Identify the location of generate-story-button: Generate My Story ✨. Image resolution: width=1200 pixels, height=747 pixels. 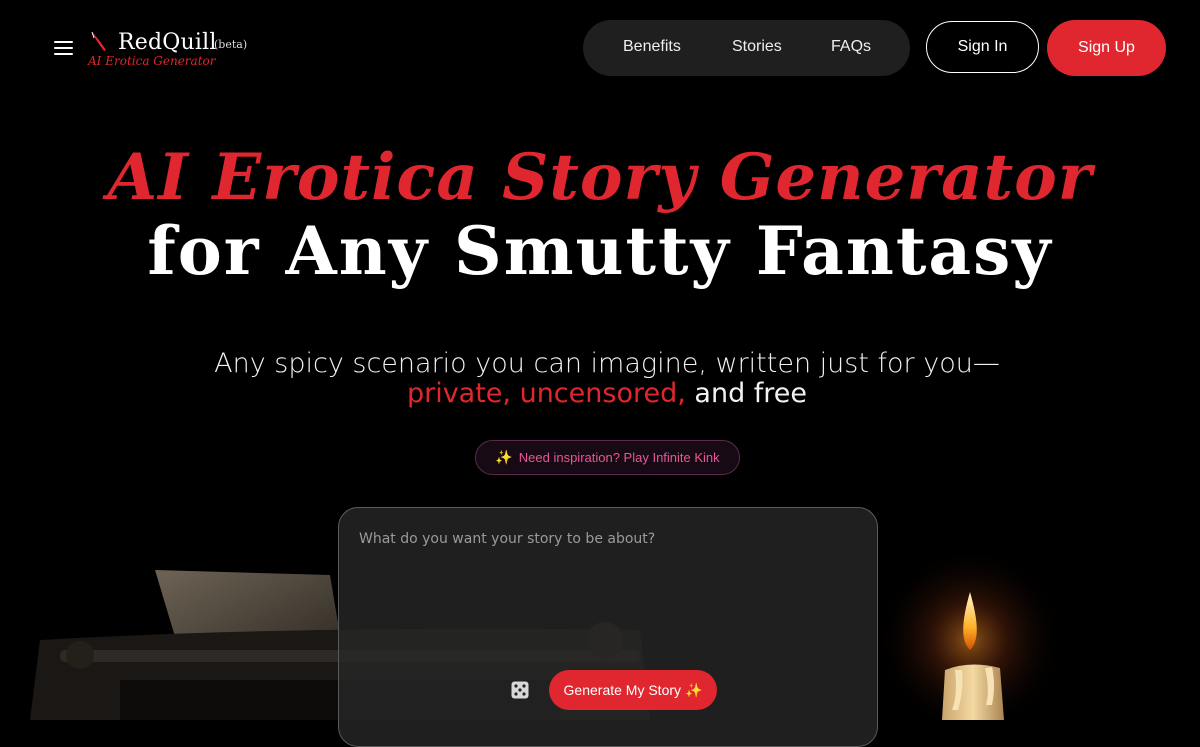
(633, 690).